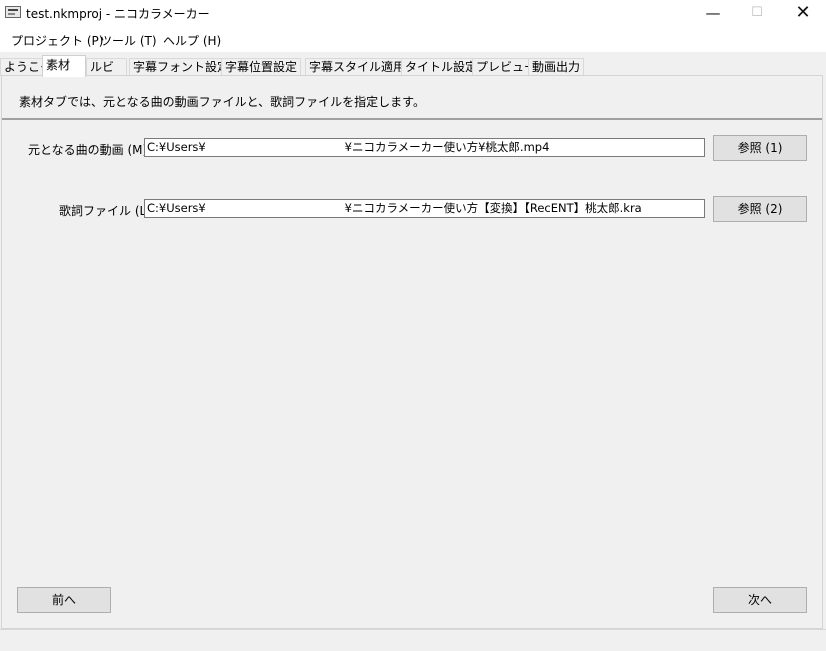  What do you see at coordinates (106, 67) in the screenshot?
I see `tab-ruby: ルビ` at bounding box center [106, 67].